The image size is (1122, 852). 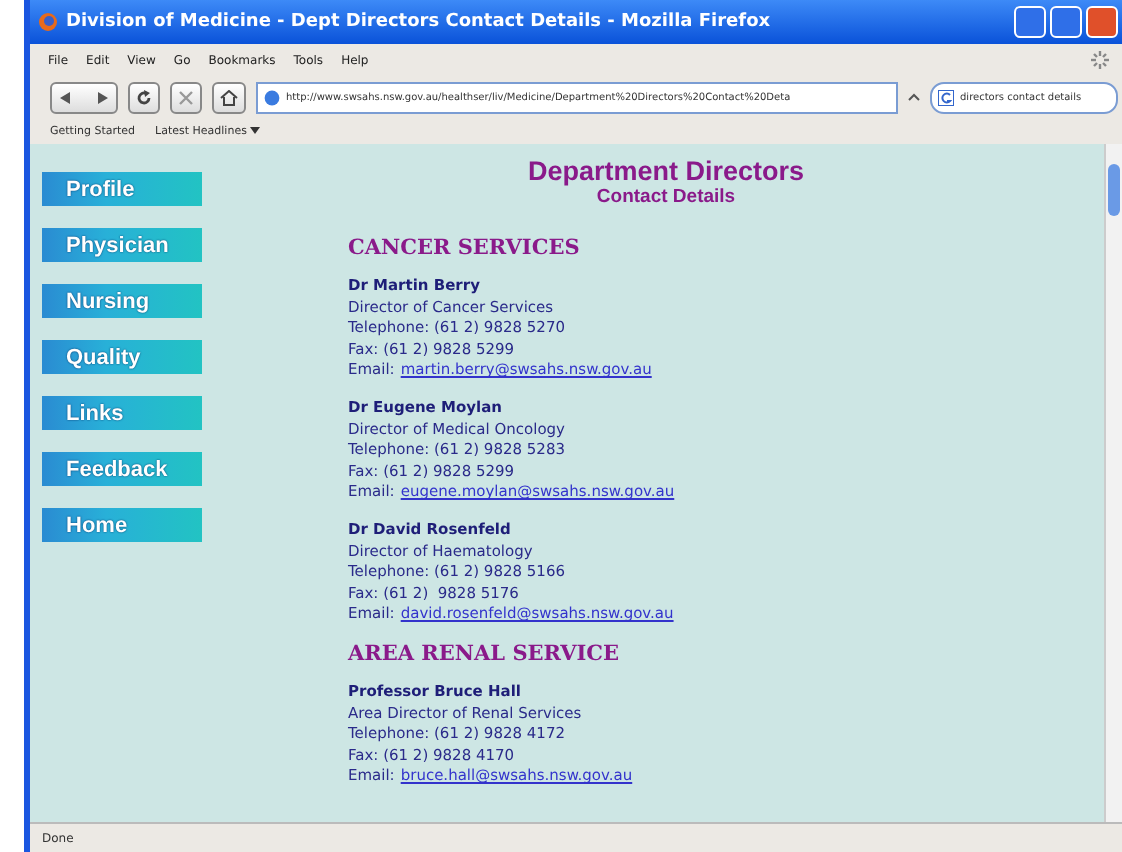 What do you see at coordinates (1100, 60) in the screenshot?
I see `loading-throbber-icon` at bounding box center [1100, 60].